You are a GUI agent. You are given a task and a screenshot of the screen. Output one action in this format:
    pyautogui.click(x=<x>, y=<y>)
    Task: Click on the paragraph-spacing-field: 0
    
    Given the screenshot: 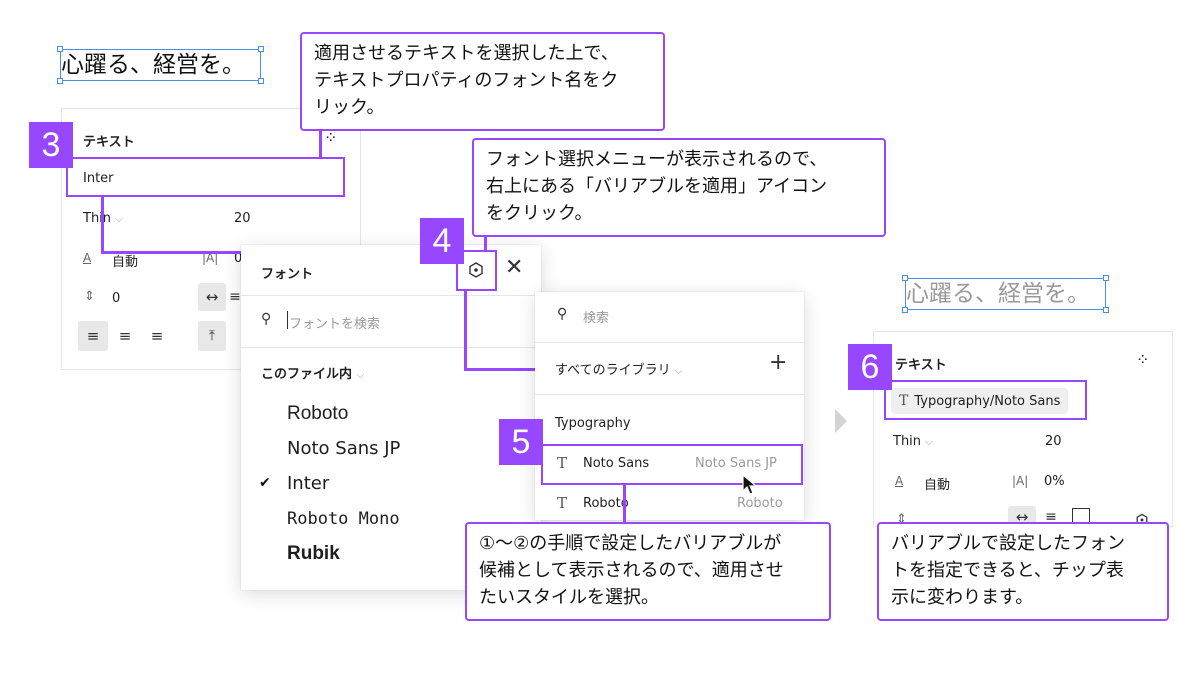 What is the action you would take?
    pyautogui.click(x=116, y=298)
    